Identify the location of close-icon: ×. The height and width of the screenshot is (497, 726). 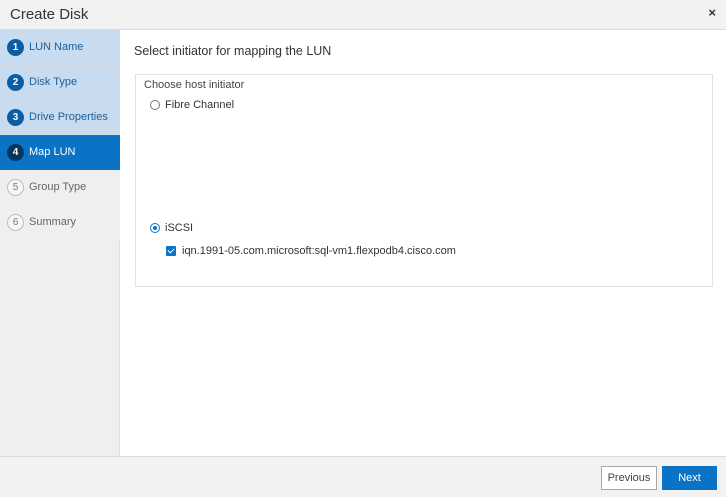
(712, 12).